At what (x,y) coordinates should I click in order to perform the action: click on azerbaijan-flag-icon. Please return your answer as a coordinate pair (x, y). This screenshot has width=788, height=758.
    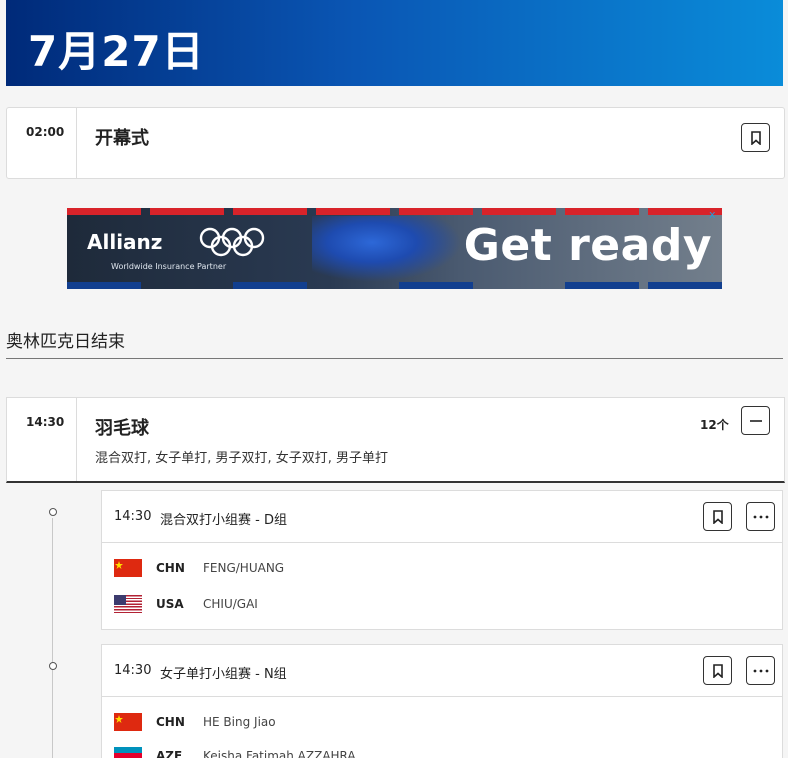
    Looking at the image, I should click on (128, 752).